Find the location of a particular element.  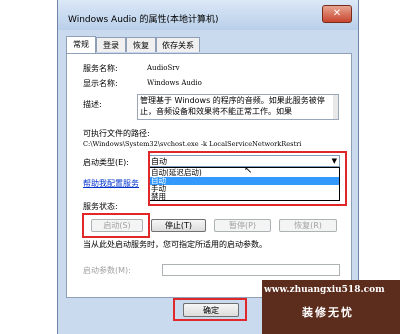

tab-dependencies: 依存关系 is located at coordinates (178, 44).